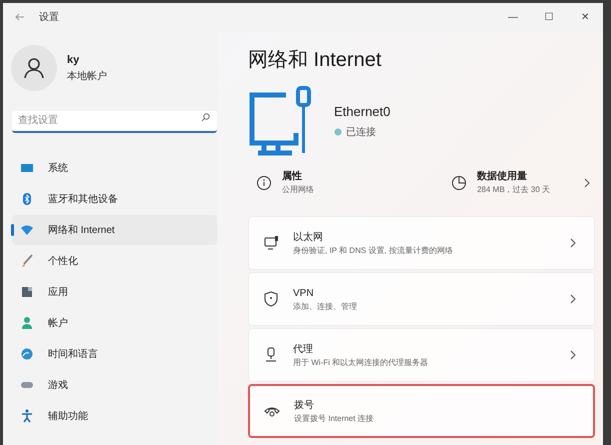  What do you see at coordinates (271, 243) in the screenshot?
I see `monitor-icon` at bounding box center [271, 243].